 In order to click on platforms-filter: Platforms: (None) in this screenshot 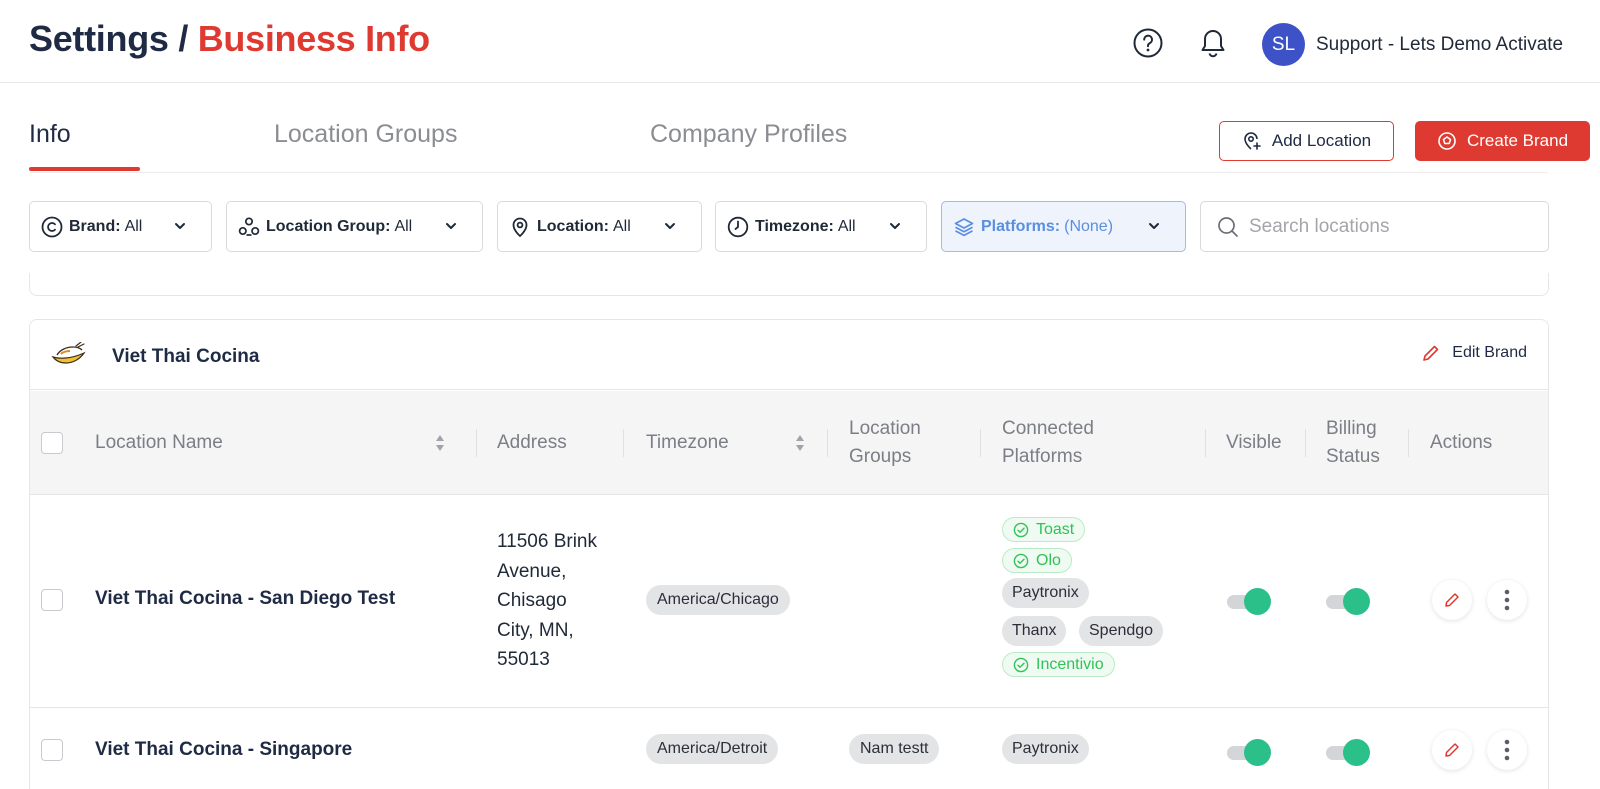, I will do `click(1063, 226)`.